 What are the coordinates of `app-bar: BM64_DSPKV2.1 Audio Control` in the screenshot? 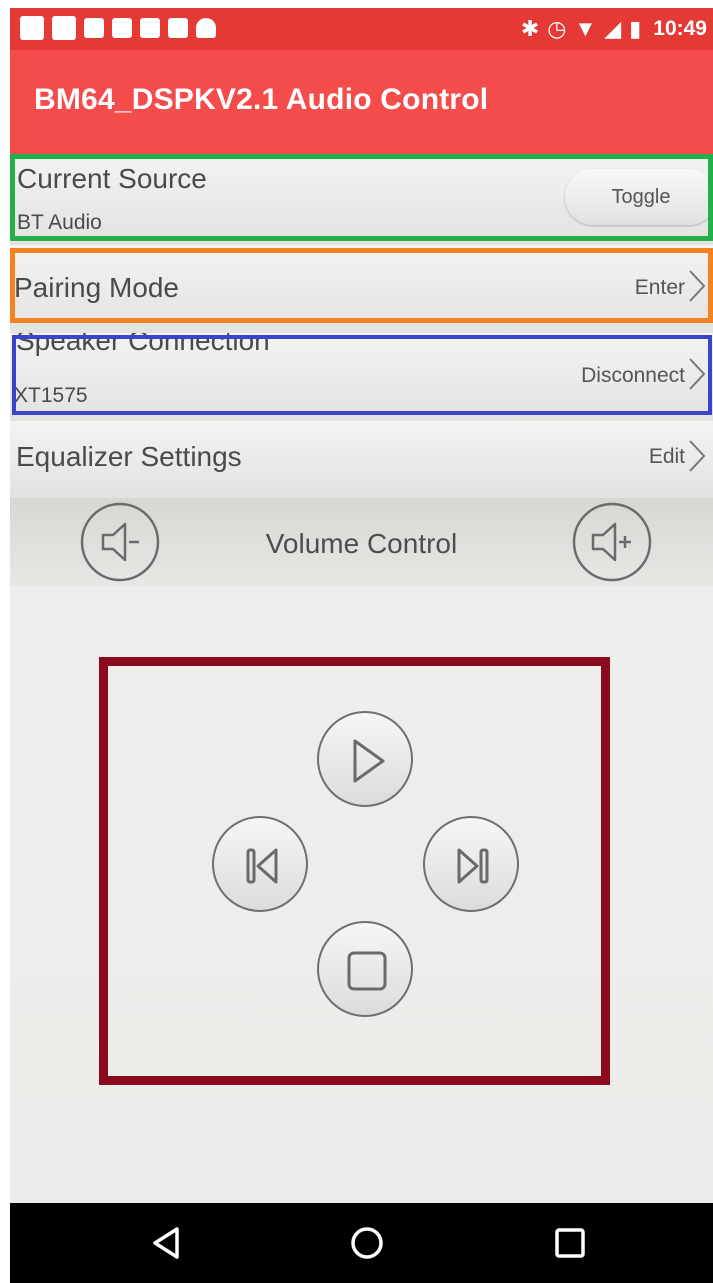 It's located at (361, 102).